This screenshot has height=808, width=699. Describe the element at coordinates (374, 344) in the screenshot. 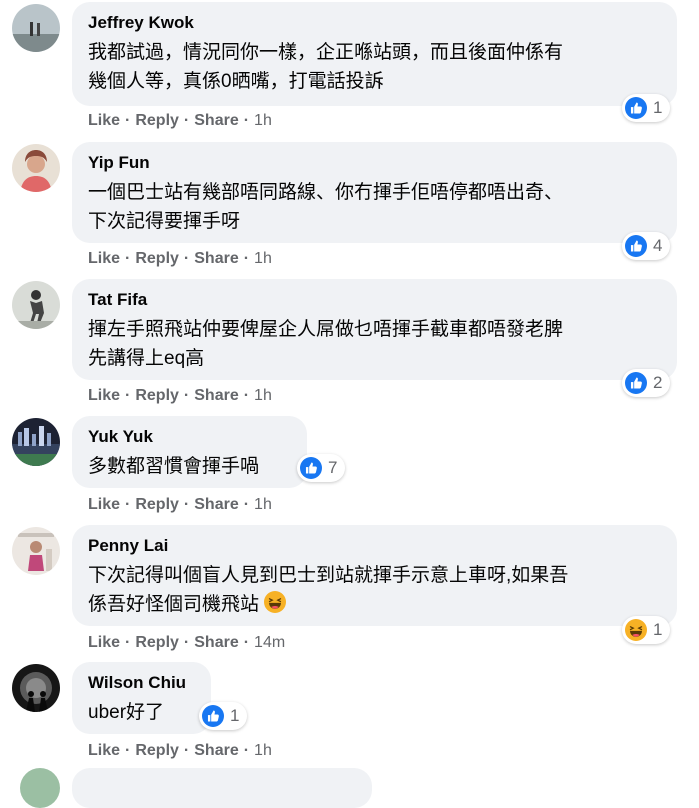

I see `comment-text: 揮左手照飛站仲要俾屋企人屌做乜唔揮手截車都唔發老脾 先講得上eq高` at that location.